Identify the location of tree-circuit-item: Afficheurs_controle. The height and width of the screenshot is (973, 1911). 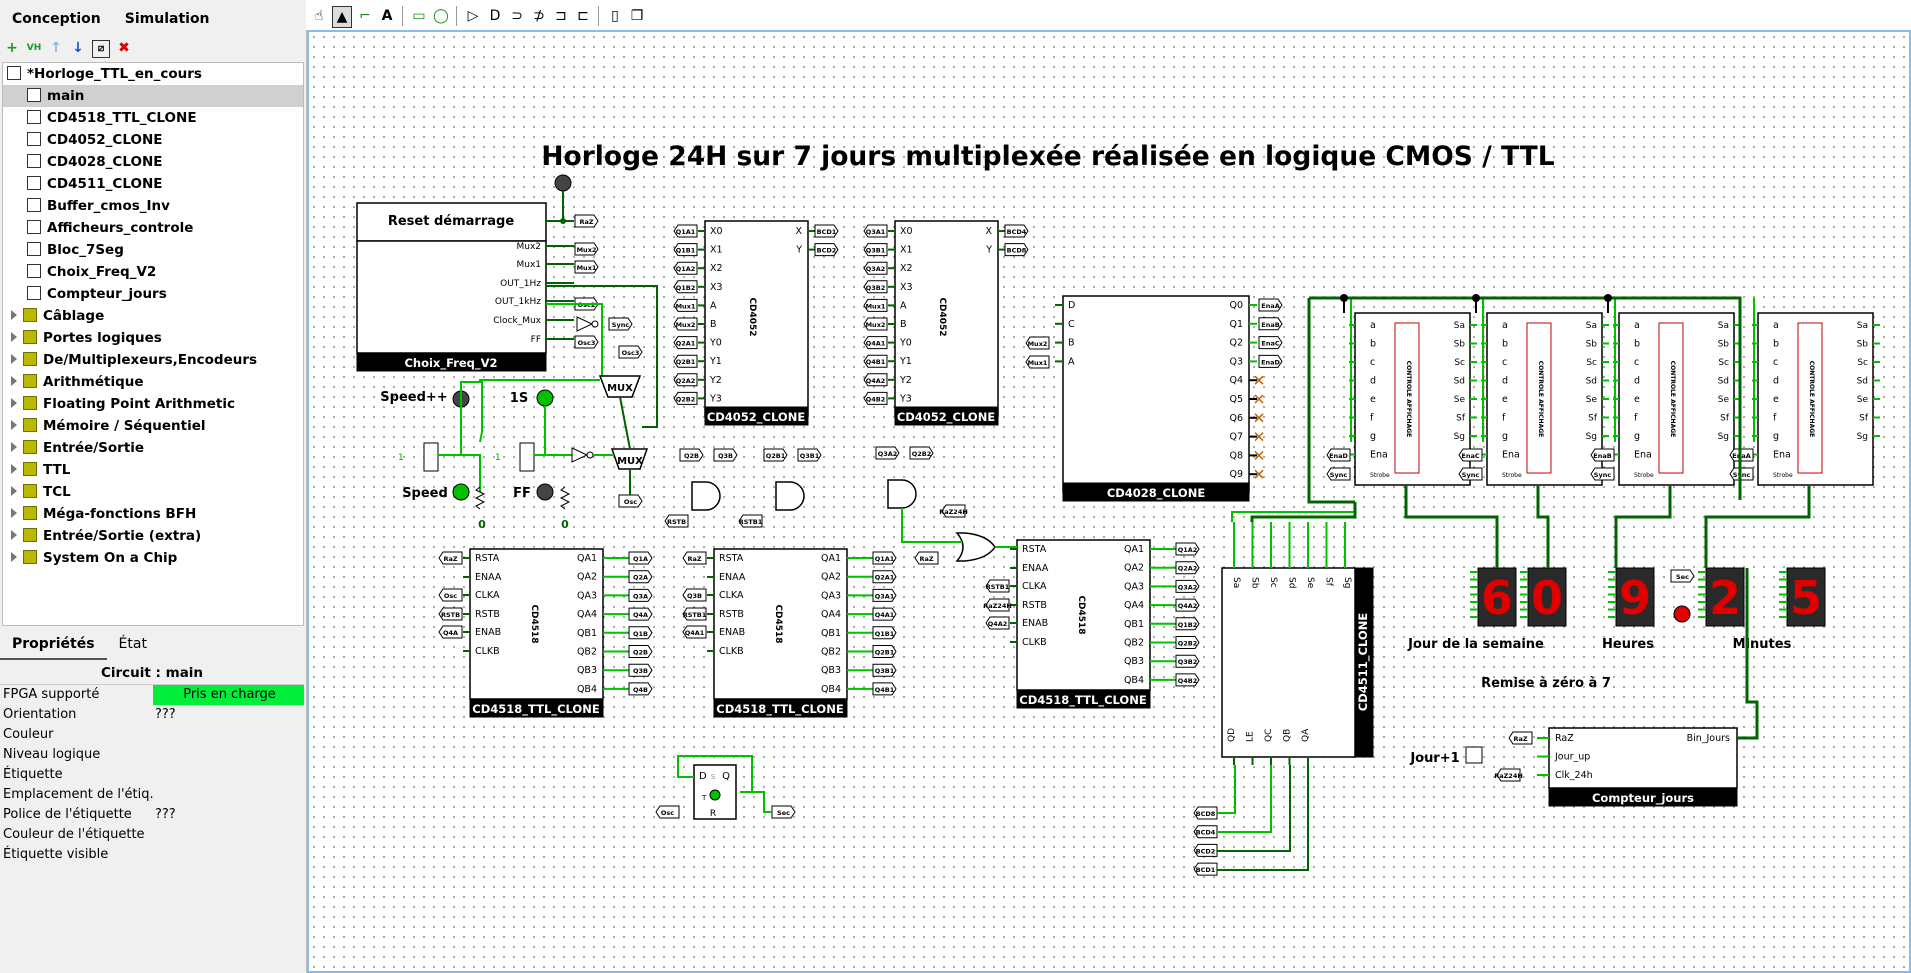
(153, 228).